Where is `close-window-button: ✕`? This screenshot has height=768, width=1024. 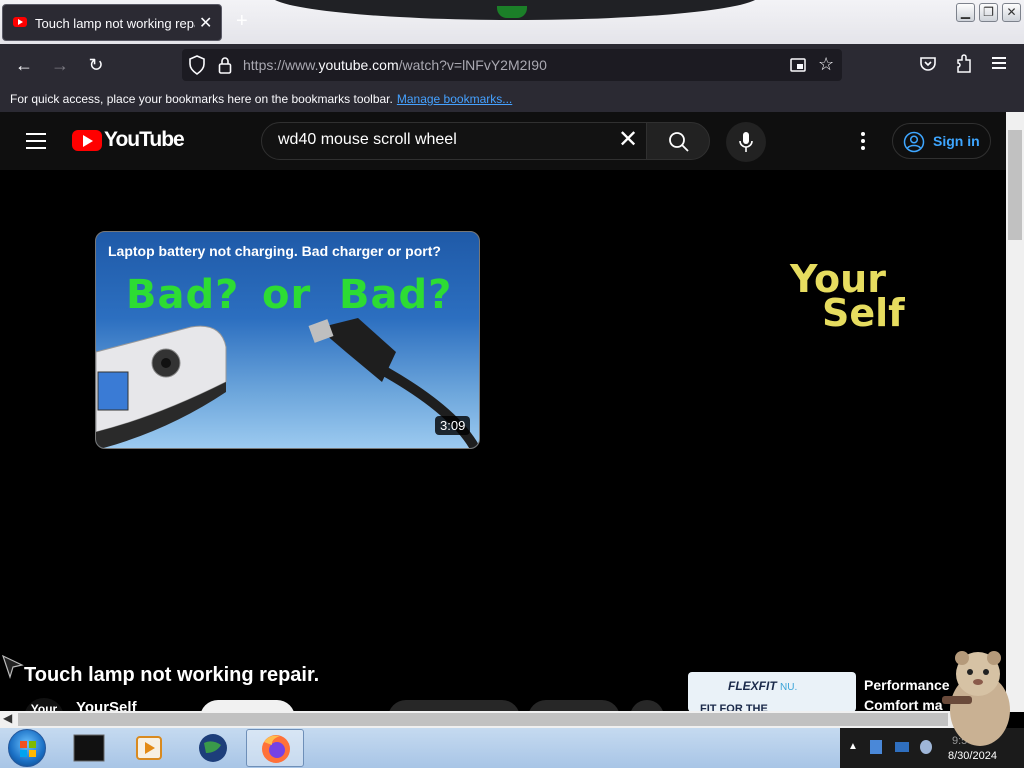 close-window-button: ✕ is located at coordinates (1011, 12).